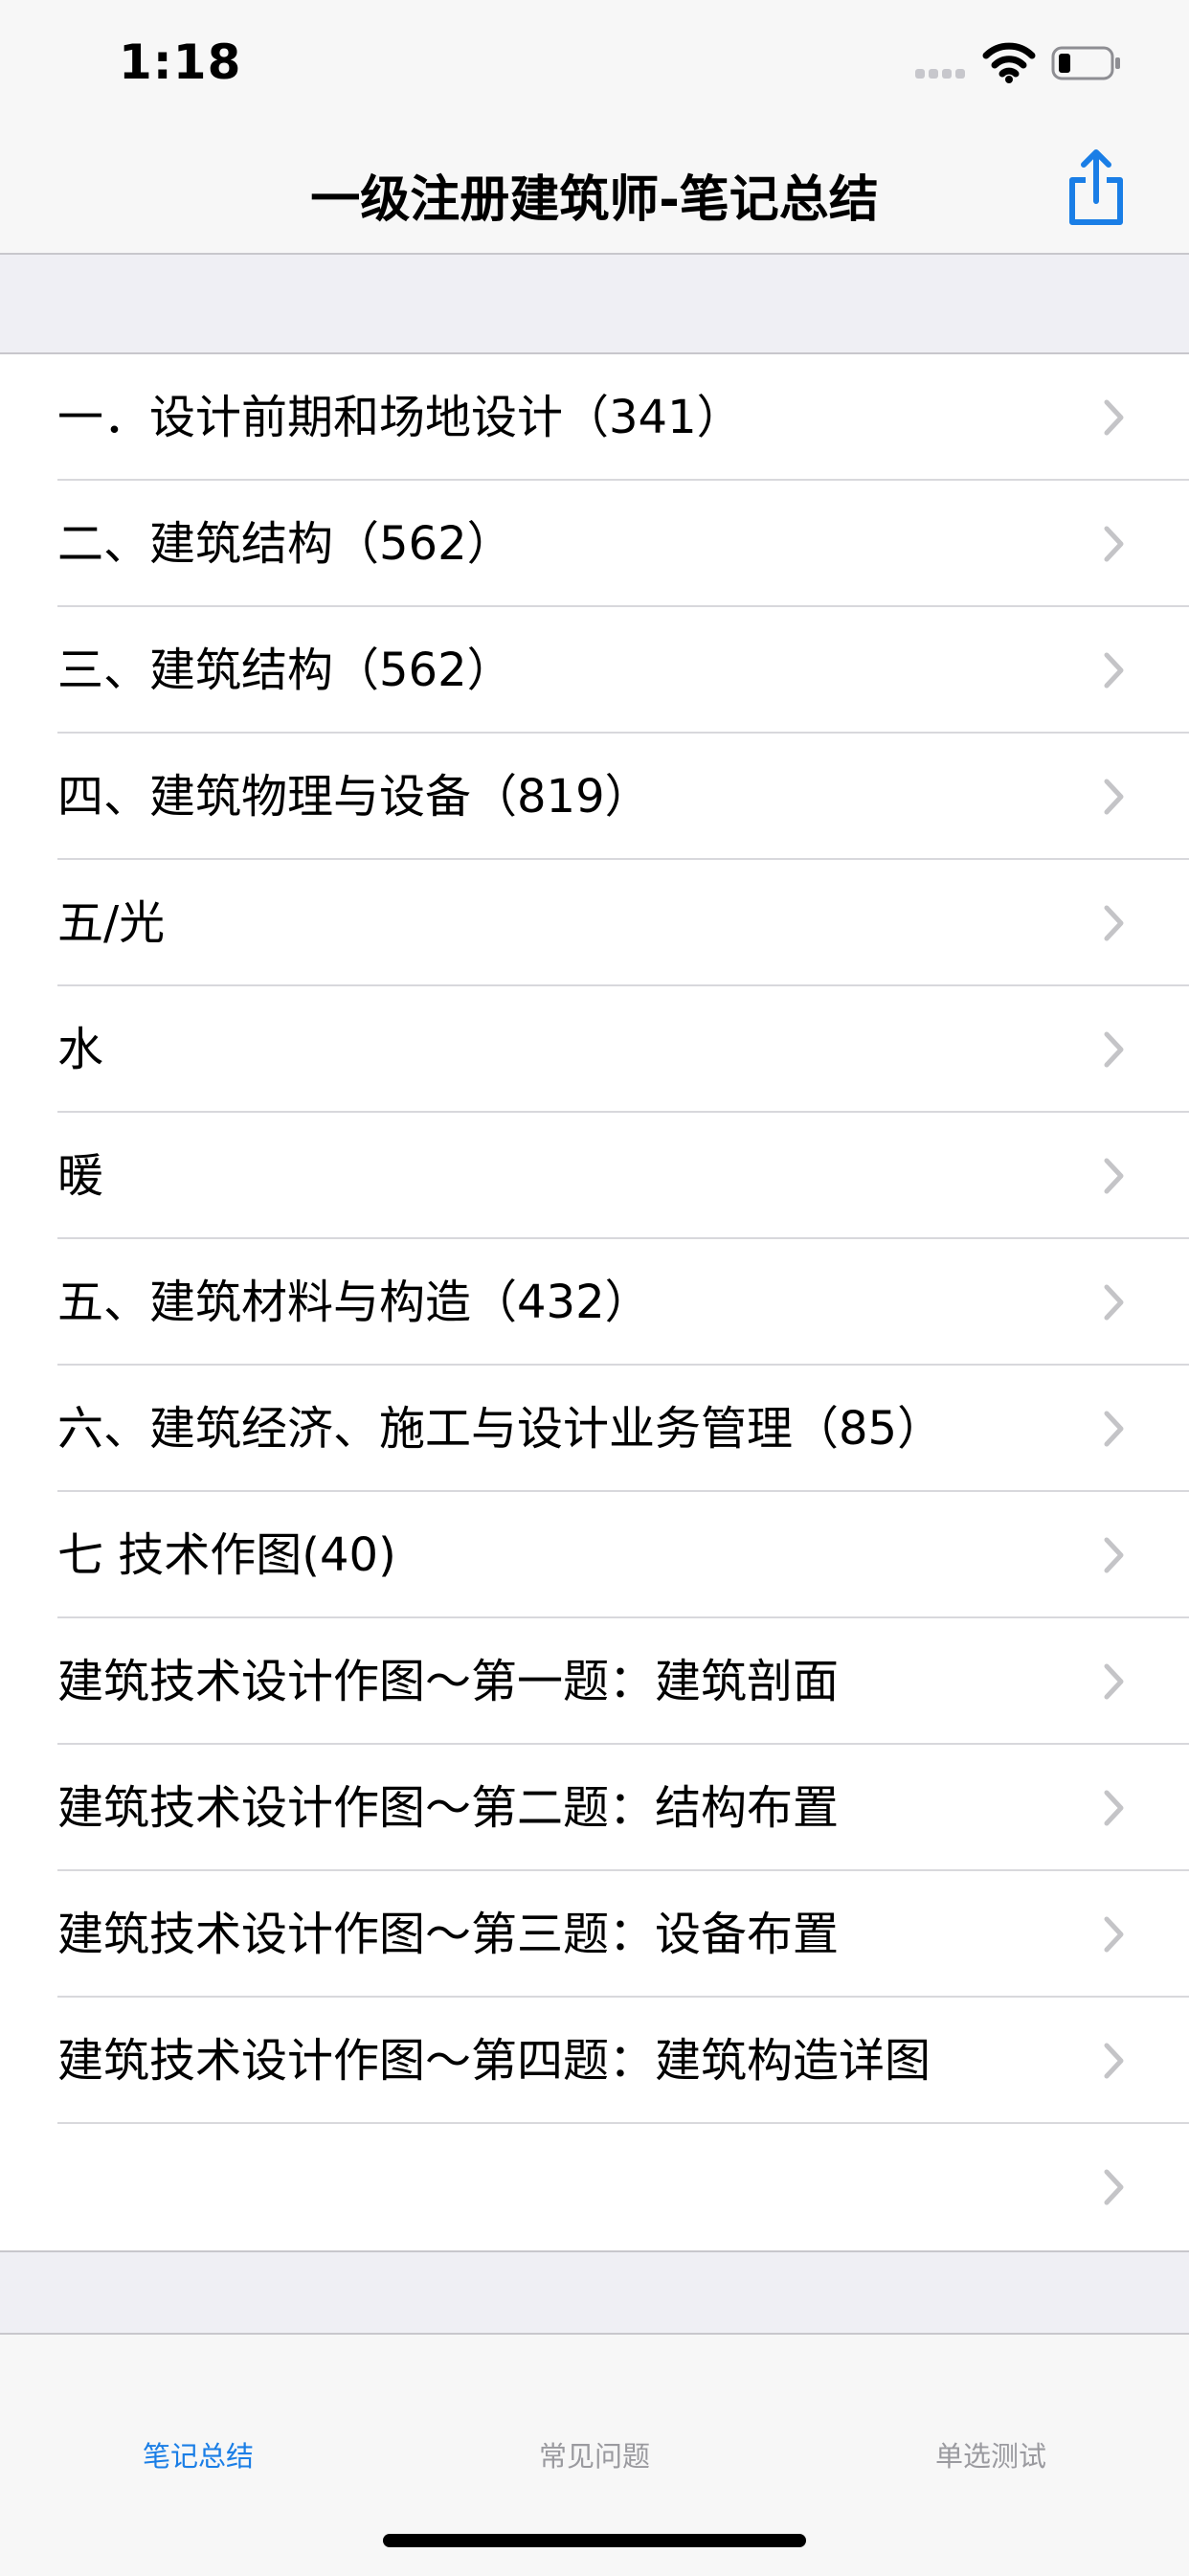  Describe the element at coordinates (448, 1681) in the screenshot. I see `list-item-label: 建筑技术设计作图～第一题：建筑剖面` at that location.